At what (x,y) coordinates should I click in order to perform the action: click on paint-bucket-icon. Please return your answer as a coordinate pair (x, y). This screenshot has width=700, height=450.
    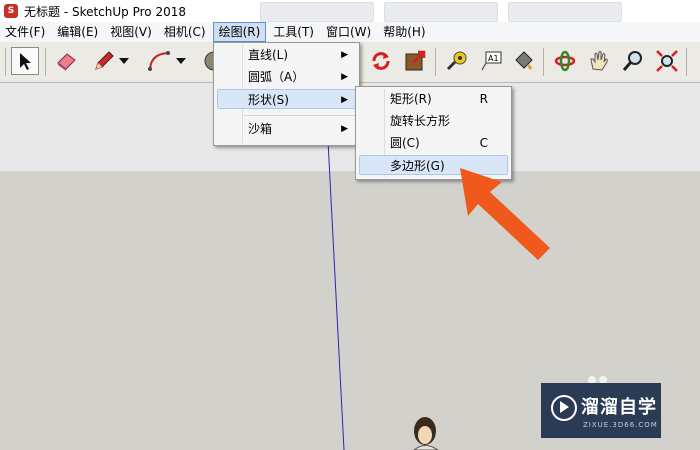
    Looking at the image, I should click on (524, 60).